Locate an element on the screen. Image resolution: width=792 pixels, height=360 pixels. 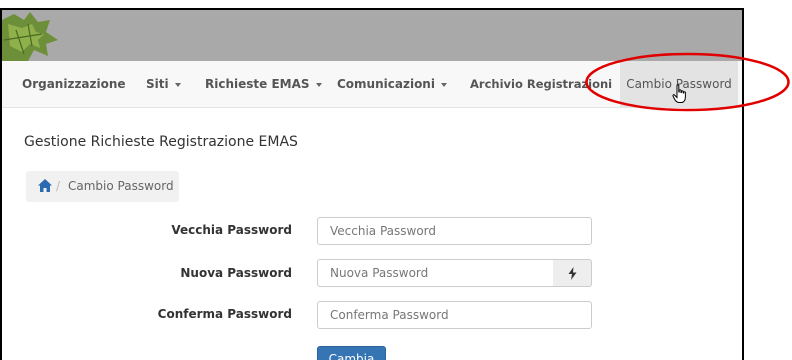
generate-password-button is located at coordinates (572, 273).